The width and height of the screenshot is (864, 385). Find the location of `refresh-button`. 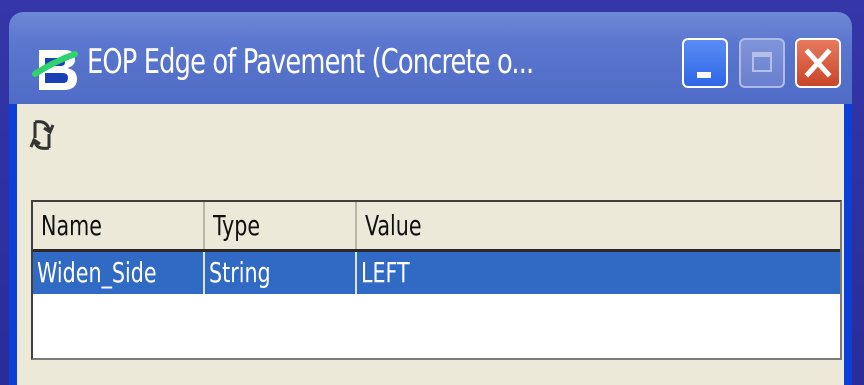

refresh-button is located at coordinates (42, 136).